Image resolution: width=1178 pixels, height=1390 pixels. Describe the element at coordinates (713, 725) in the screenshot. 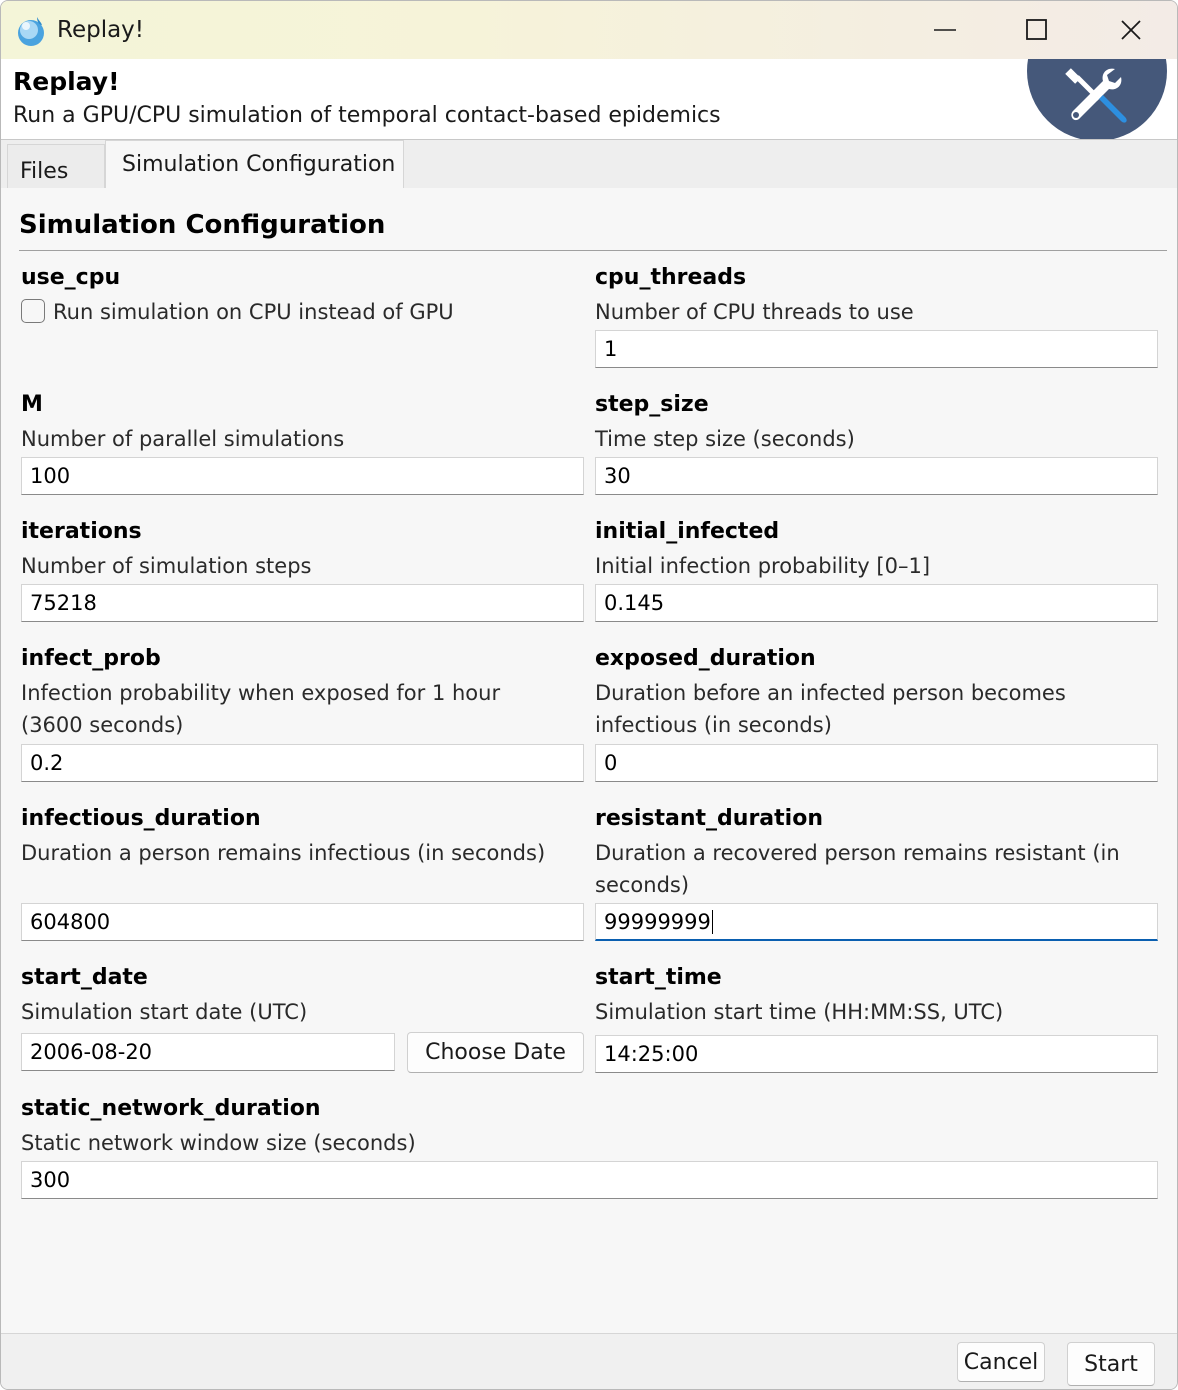

I see `exposed-duration-description-line2: infectious (in seconds)` at that location.